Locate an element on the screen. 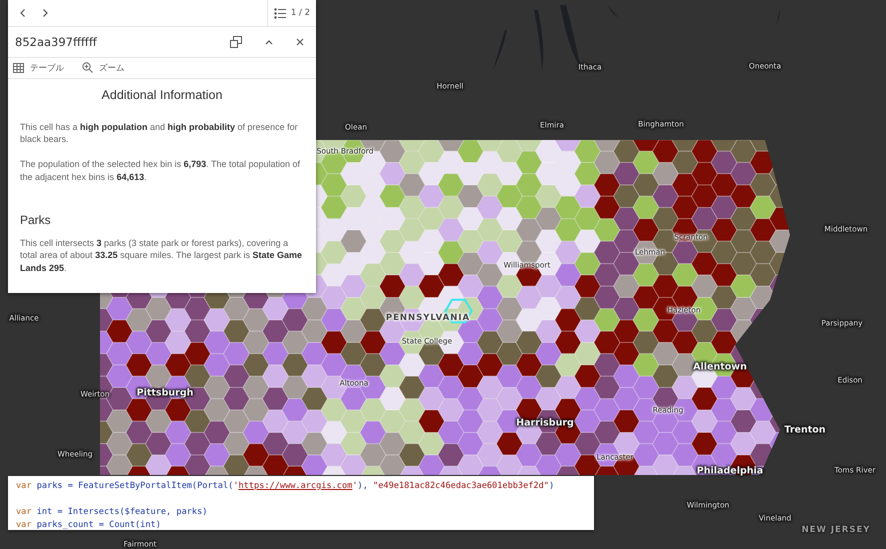 The image size is (886, 549). list-icon is located at coordinates (280, 13).